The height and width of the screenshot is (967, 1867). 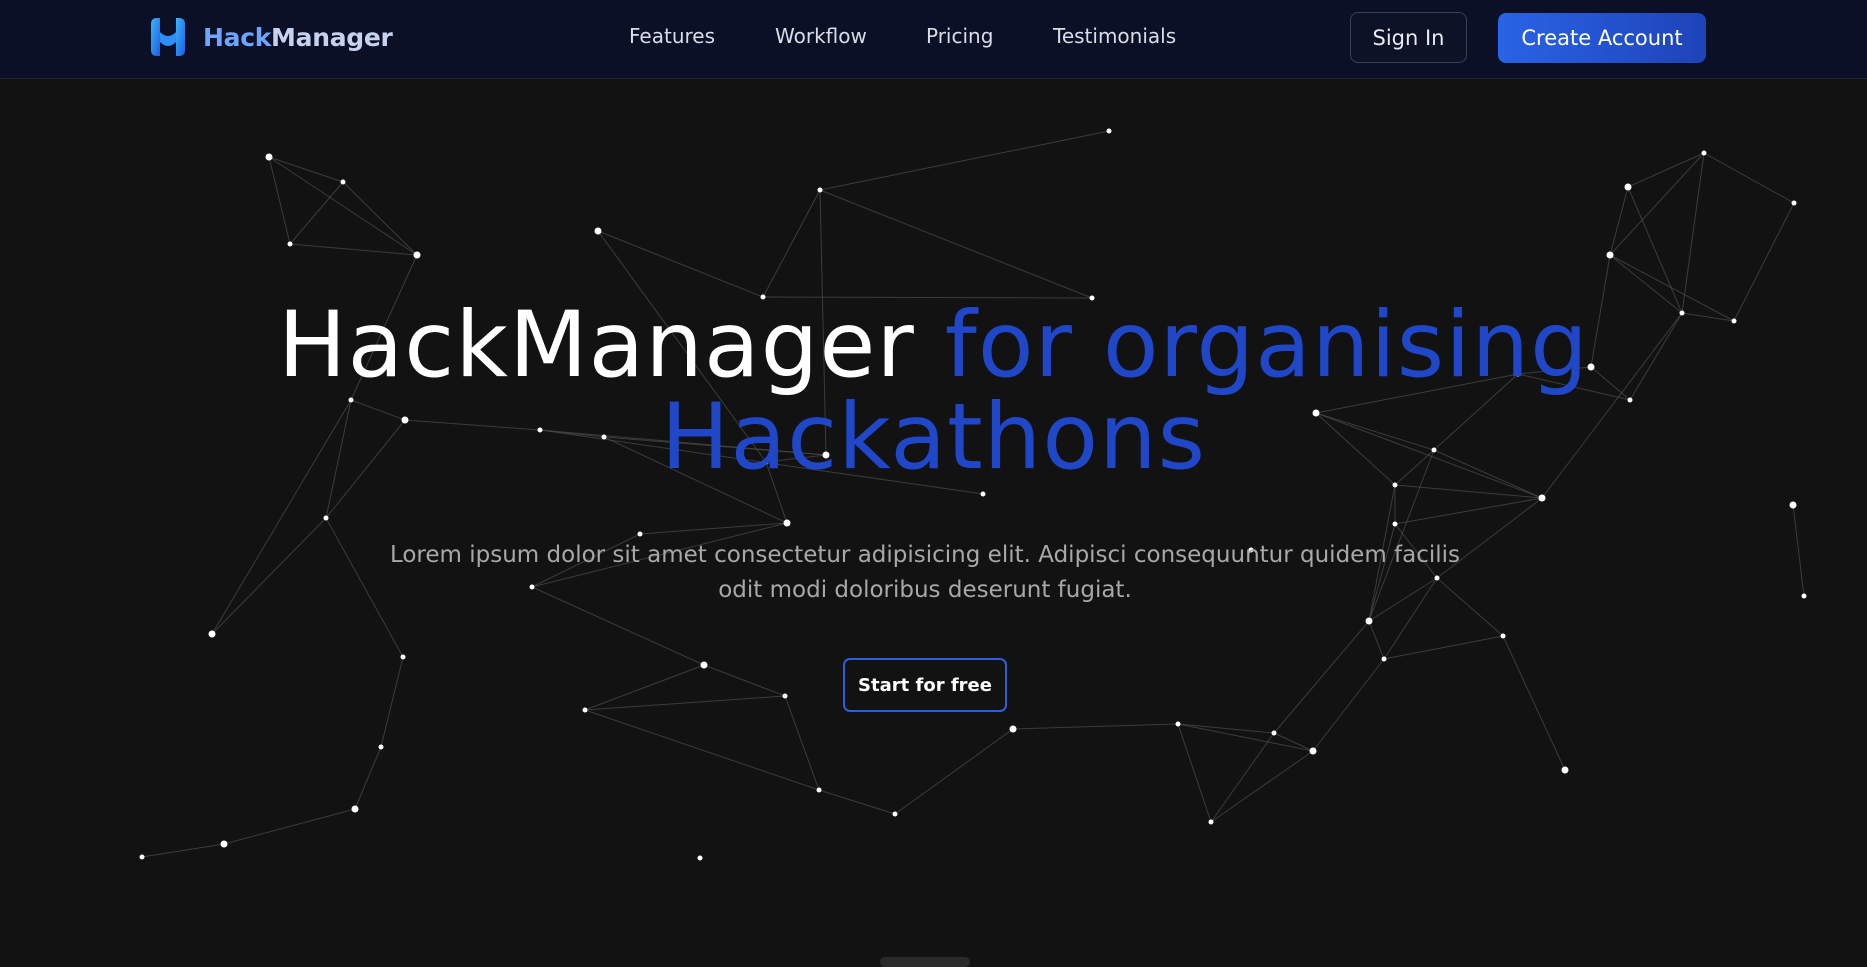 I want to click on nav-link-workflow: Workflow, so click(x=821, y=36).